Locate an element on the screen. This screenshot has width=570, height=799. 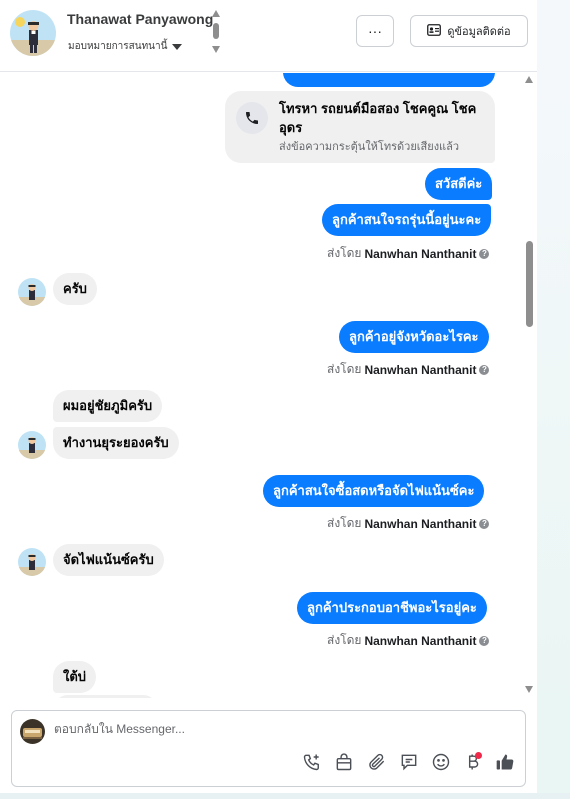
bottom-background-strip is located at coordinates (285, 796).